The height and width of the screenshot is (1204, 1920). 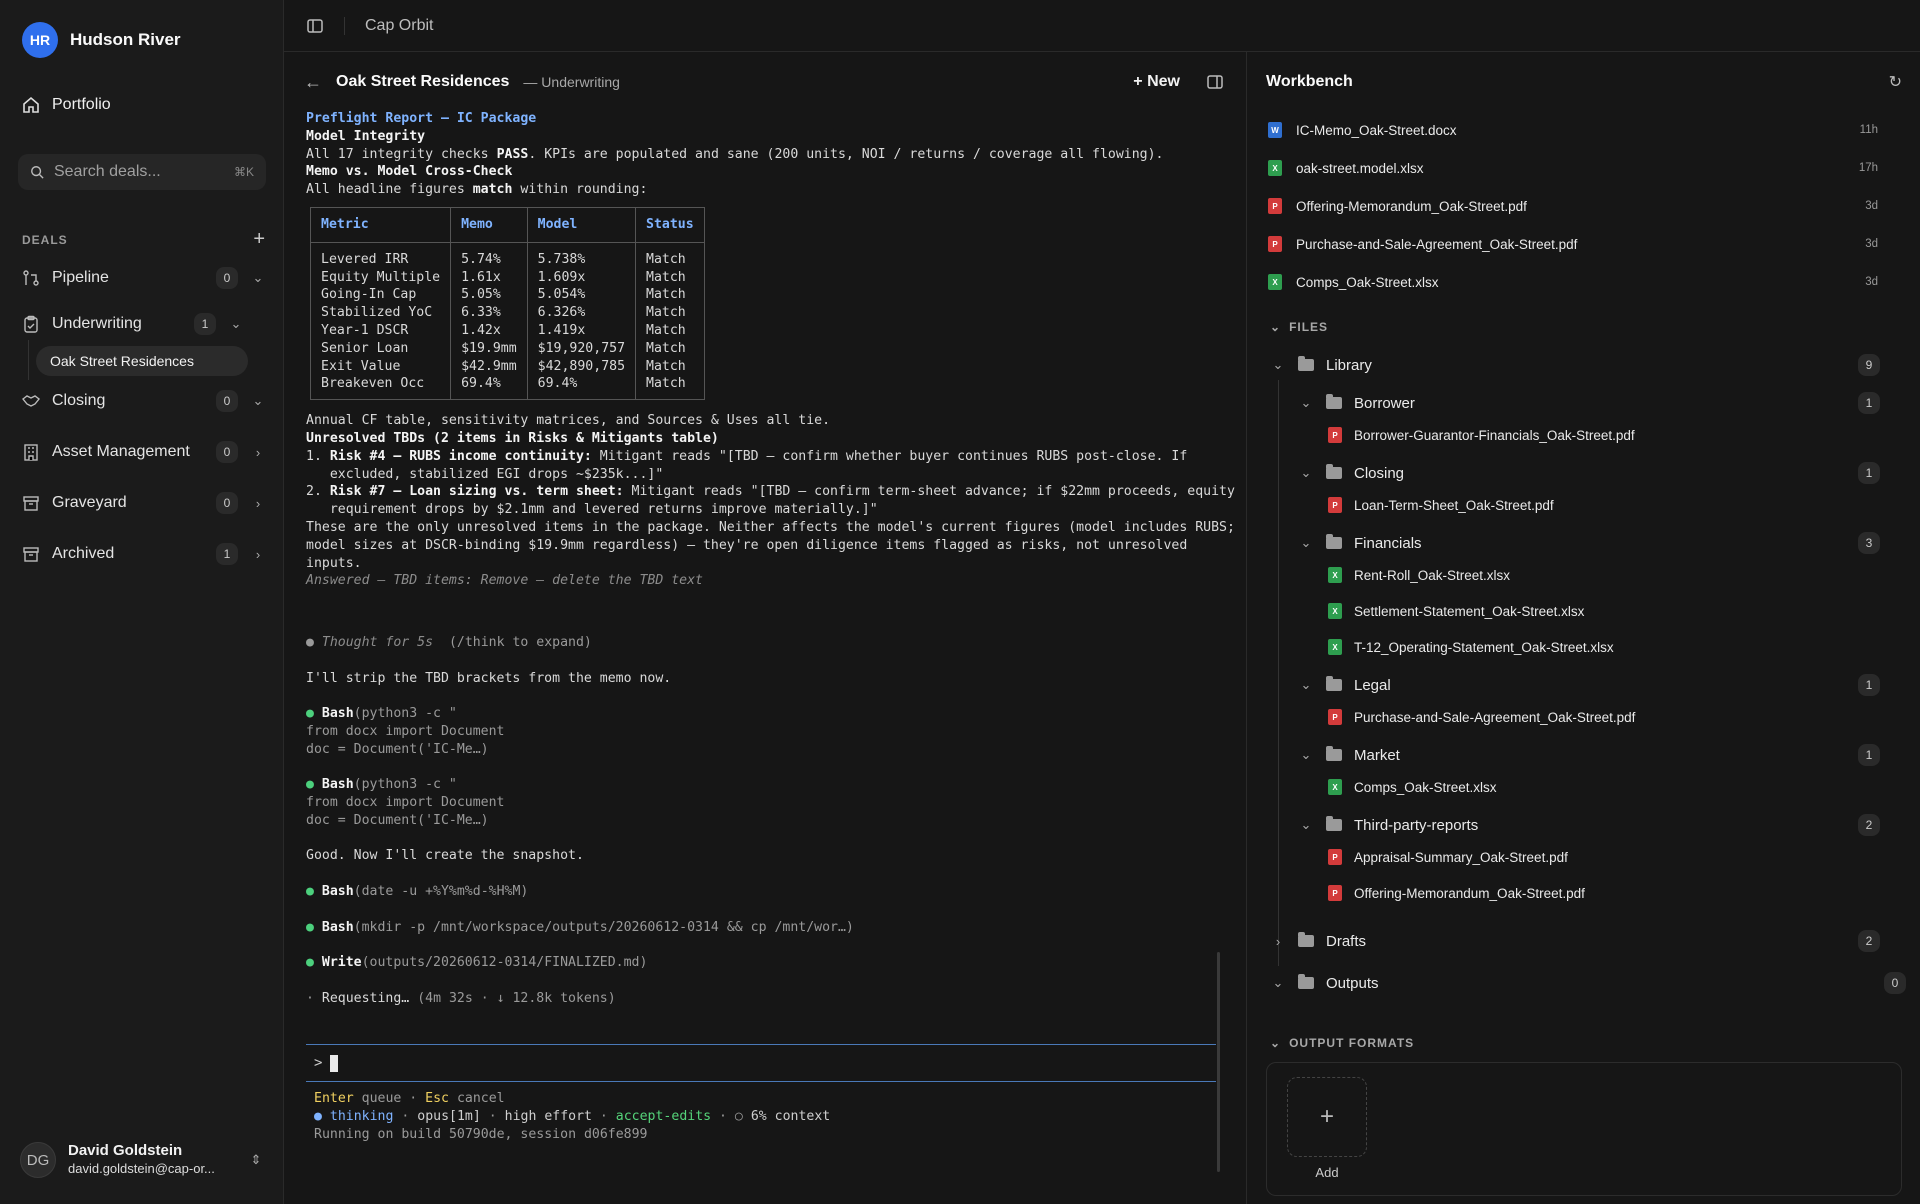 What do you see at coordinates (670, 366) in the screenshot?
I see `table-cell: Match` at bounding box center [670, 366].